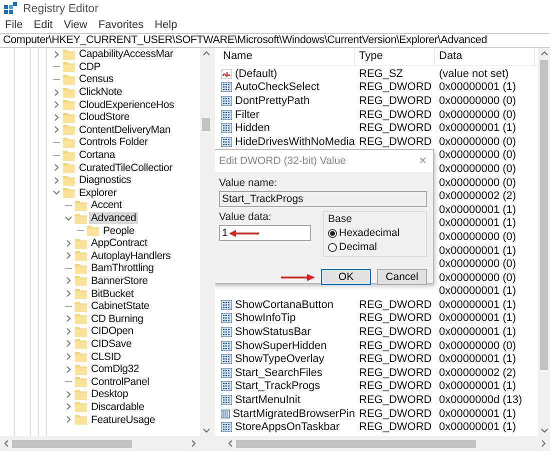 This screenshot has width=550, height=451. What do you see at coordinates (119, 243) in the screenshot?
I see `tree-item: AppContract` at bounding box center [119, 243].